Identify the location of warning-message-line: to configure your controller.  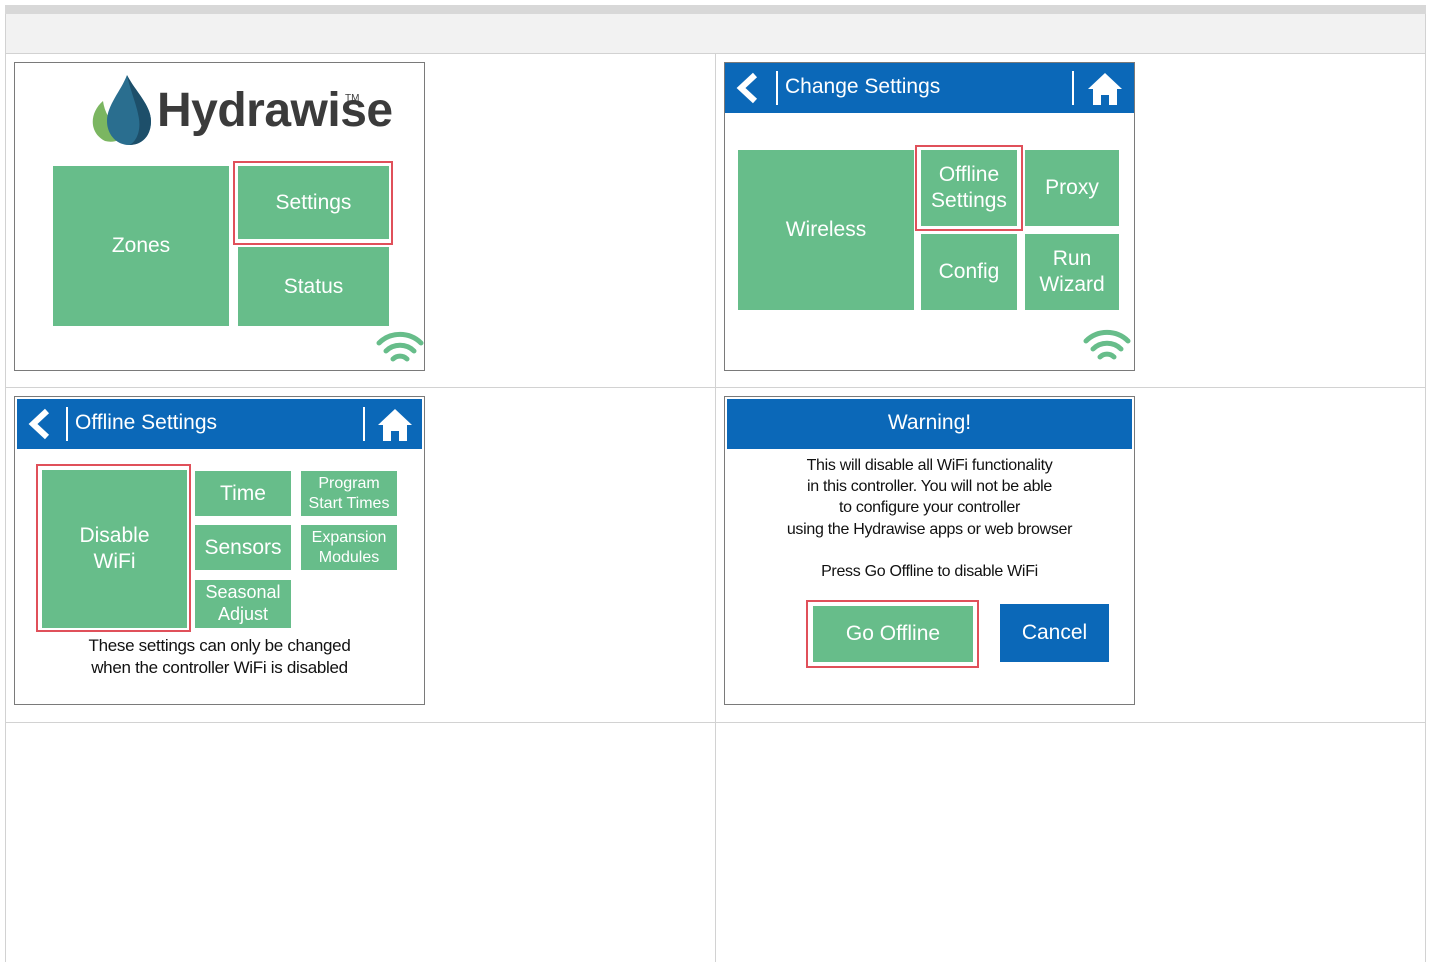
(929, 507).